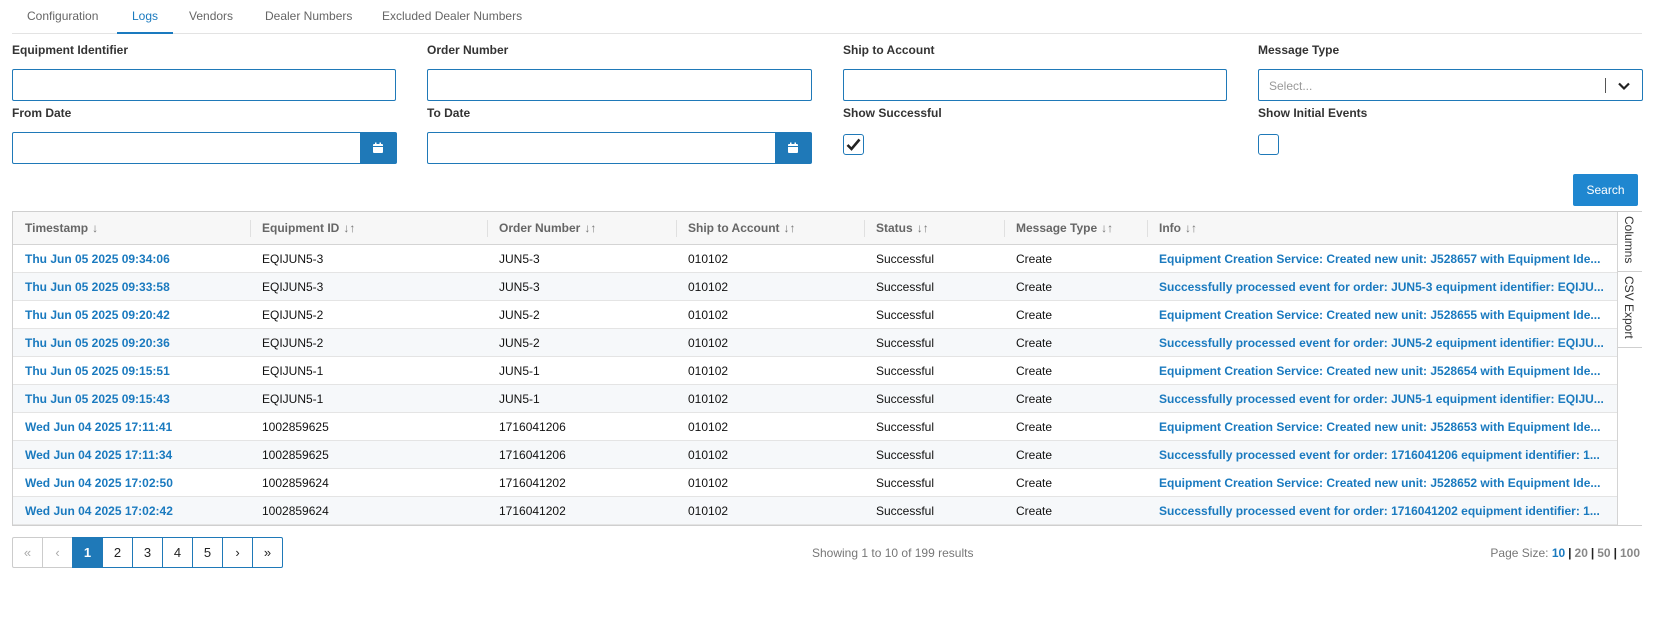 Image resolution: width=1654 pixels, height=643 pixels. Describe the element at coordinates (187, 148) in the screenshot. I see `from-date-input` at that location.